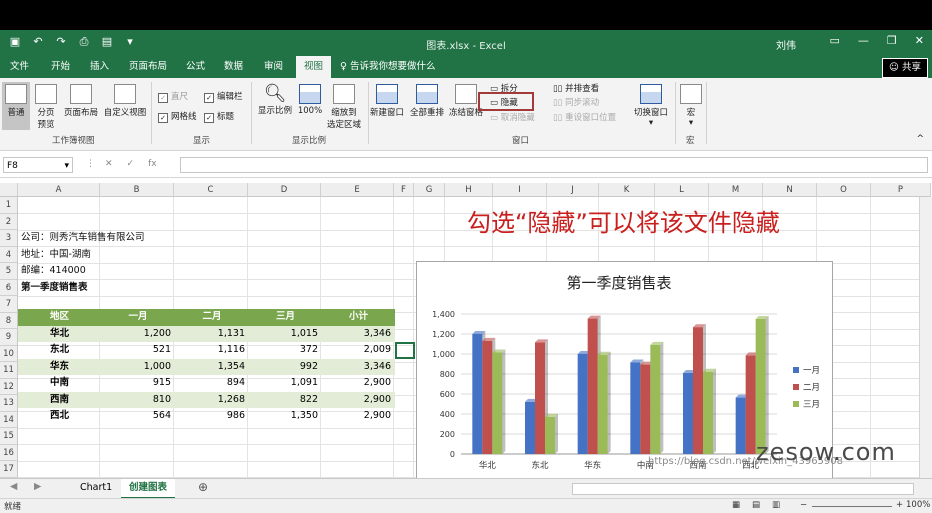 This screenshot has height=513, width=932. Describe the element at coordinates (682, 190) in the screenshot. I see `column-header: L` at that location.